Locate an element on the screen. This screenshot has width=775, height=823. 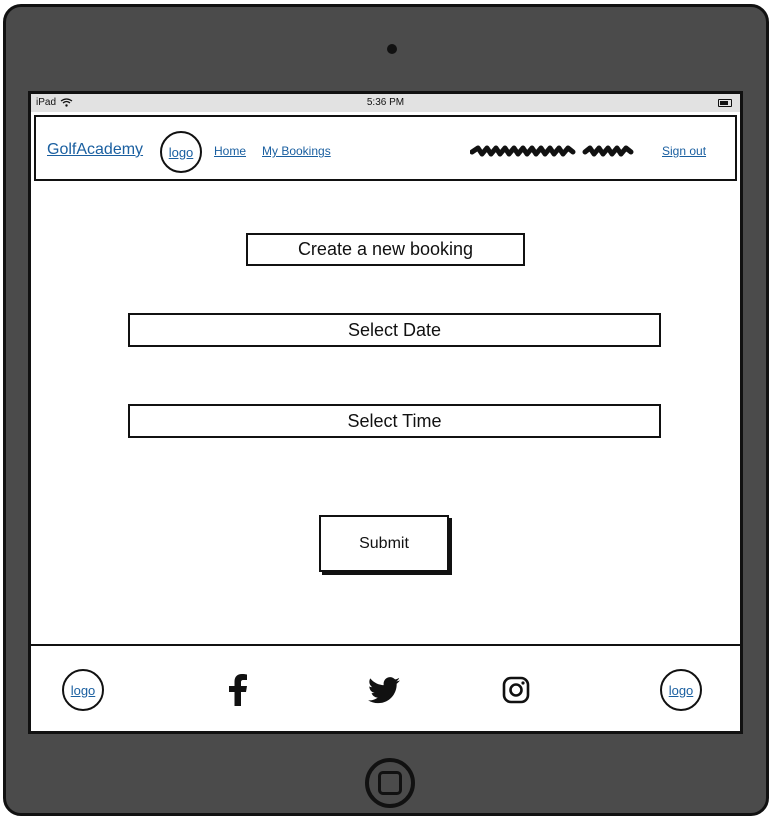
instagram-icon is located at coordinates (516, 690).